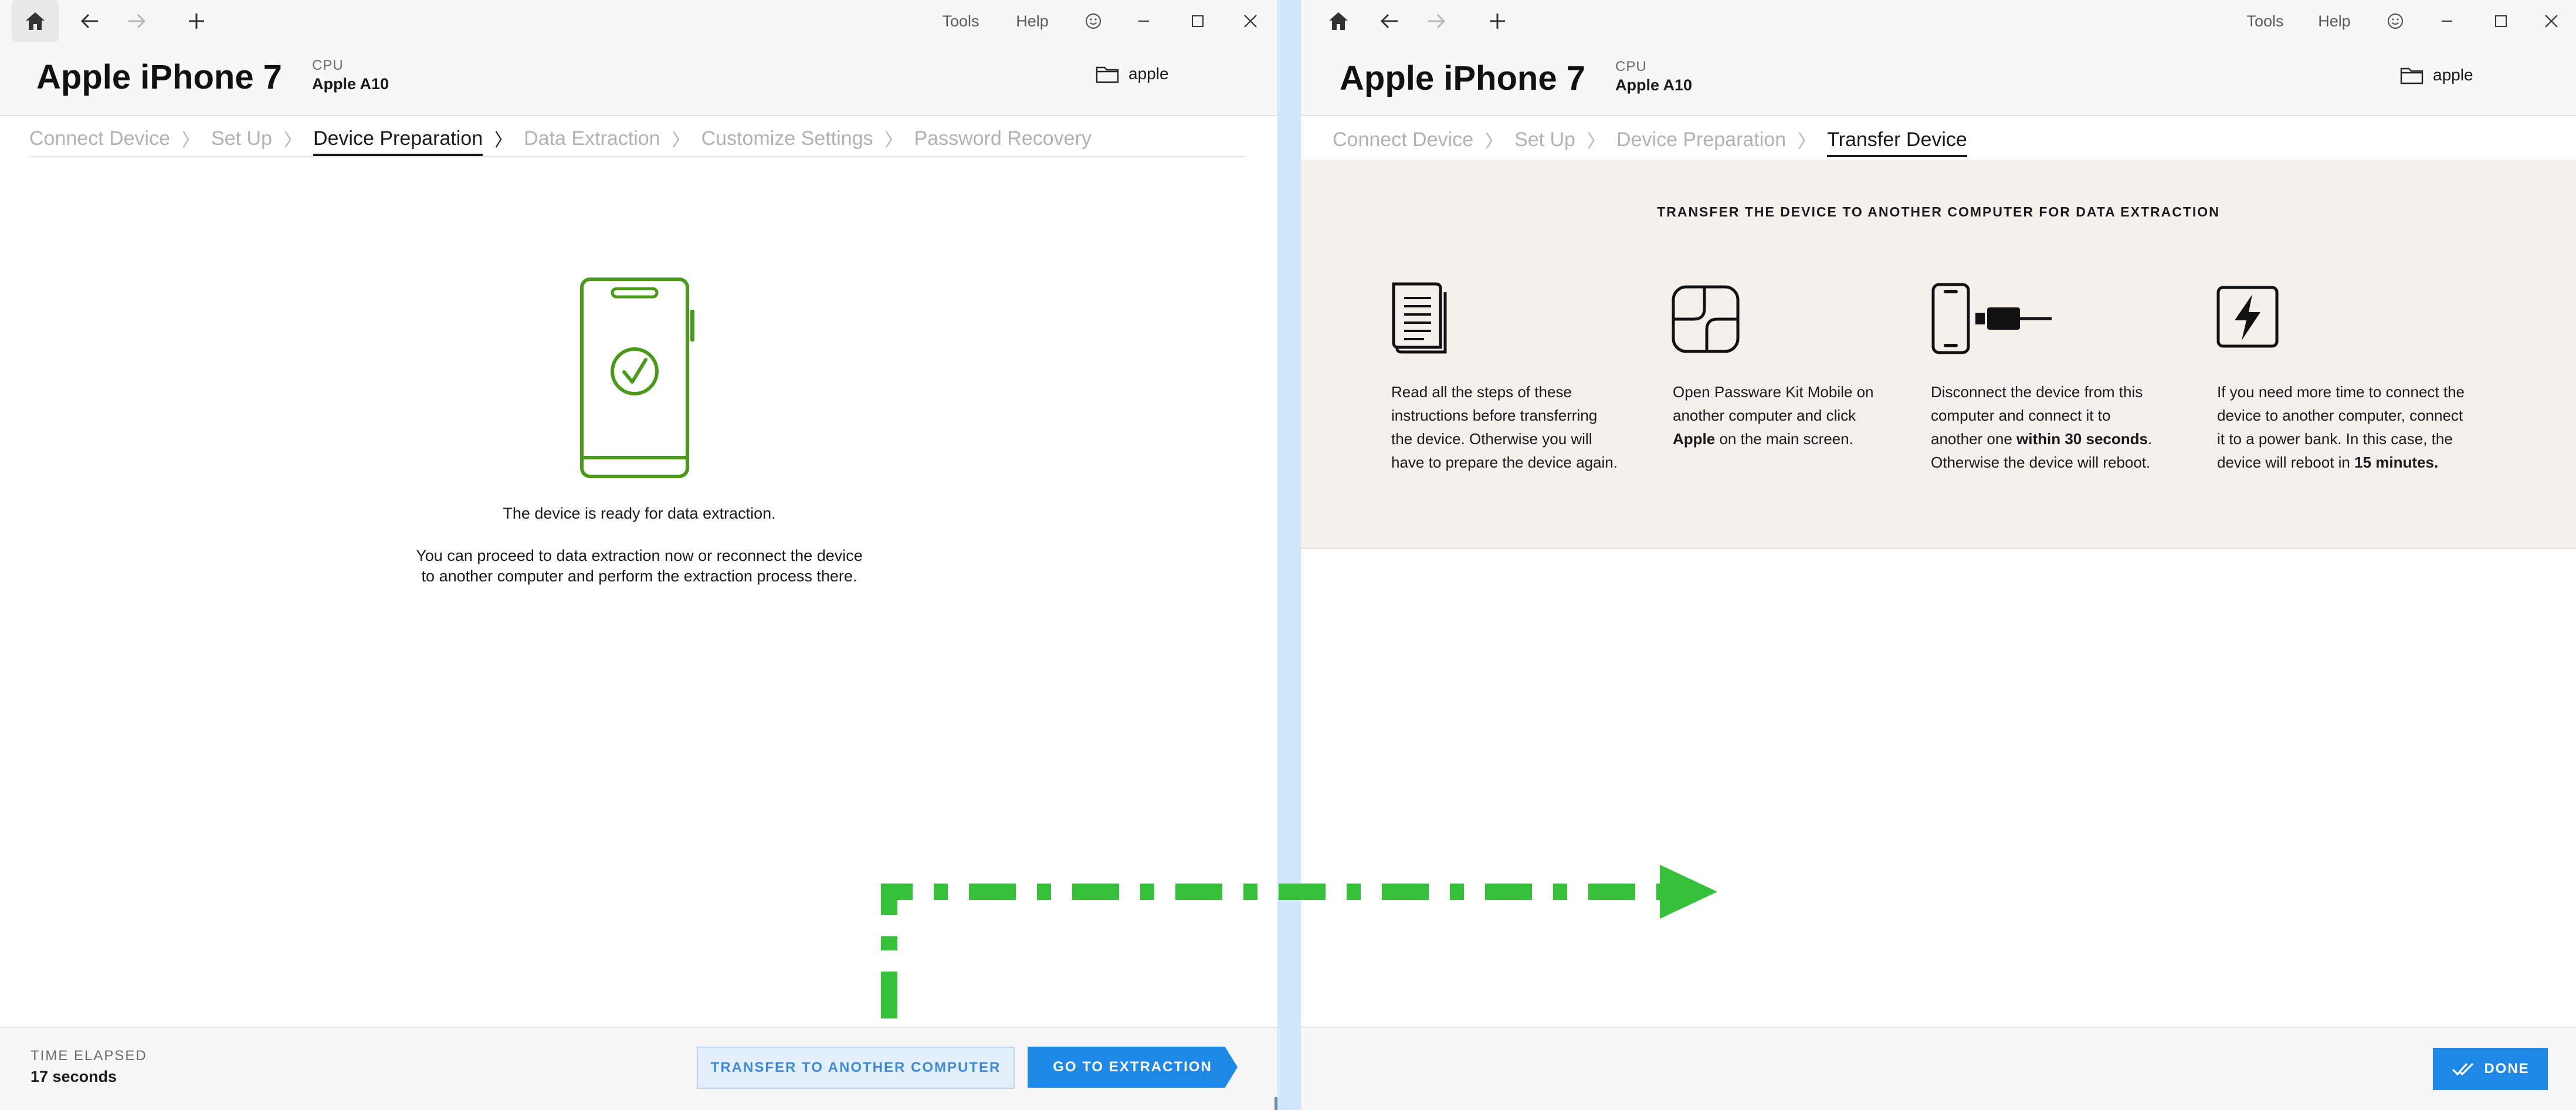  I want to click on step-4-emphasis: 15 minutes., so click(2397, 462).